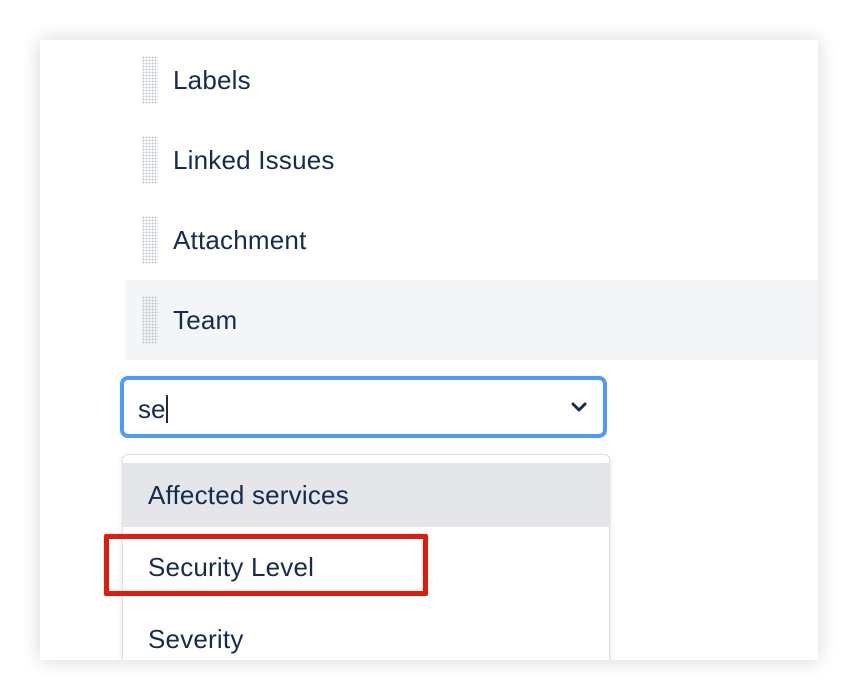  Describe the element at coordinates (471, 80) in the screenshot. I see `field-item-labels: Labels` at that location.